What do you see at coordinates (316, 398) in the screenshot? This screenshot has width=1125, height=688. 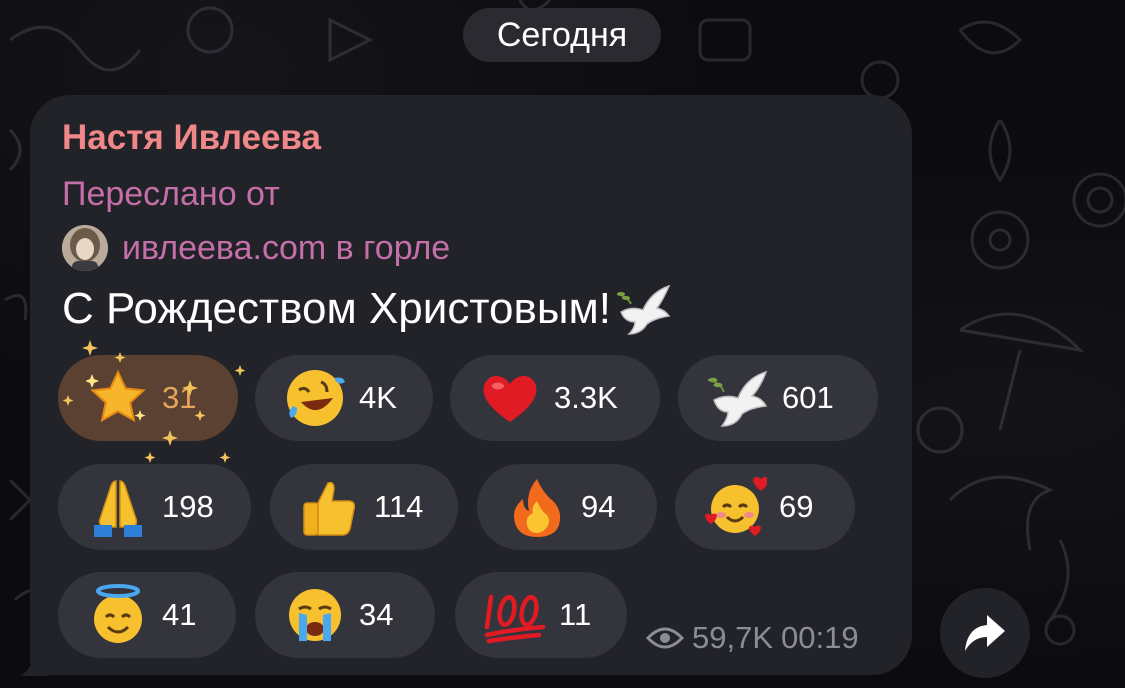 I see `rolling-laughing-icon` at bounding box center [316, 398].